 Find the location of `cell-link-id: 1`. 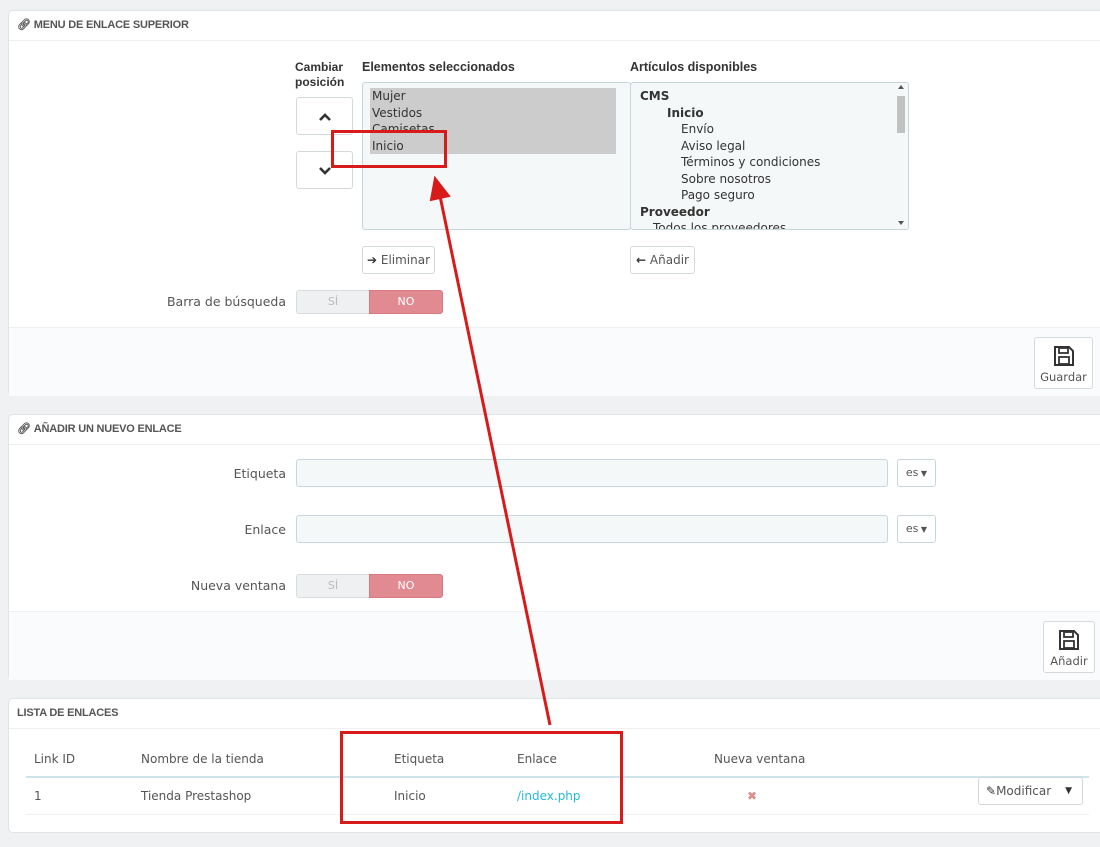

cell-link-id: 1 is located at coordinates (83, 796).